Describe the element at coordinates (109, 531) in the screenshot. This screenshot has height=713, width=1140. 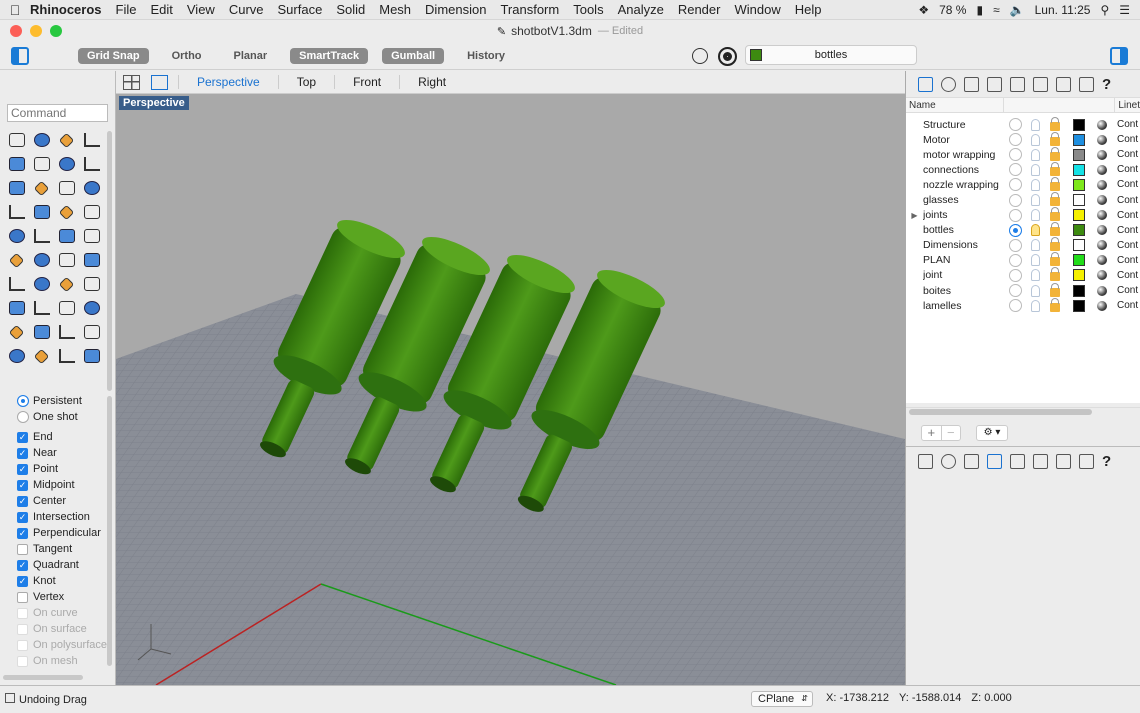
I see `snap-list-scrollbar` at that location.